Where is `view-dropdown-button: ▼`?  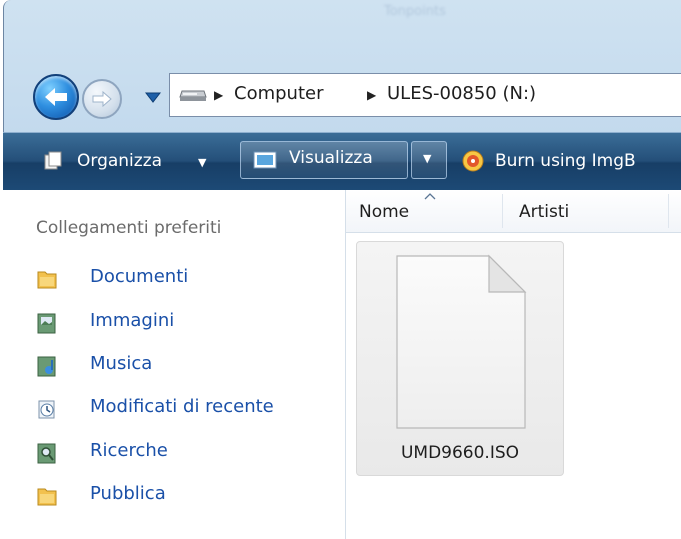
view-dropdown-button: ▼ is located at coordinates (429, 160).